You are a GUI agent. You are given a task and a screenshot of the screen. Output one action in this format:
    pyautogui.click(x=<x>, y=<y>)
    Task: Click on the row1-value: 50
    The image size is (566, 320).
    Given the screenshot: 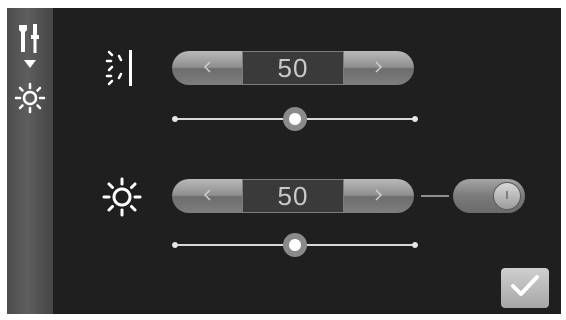 What is the action you would take?
    pyautogui.click(x=293, y=68)
    